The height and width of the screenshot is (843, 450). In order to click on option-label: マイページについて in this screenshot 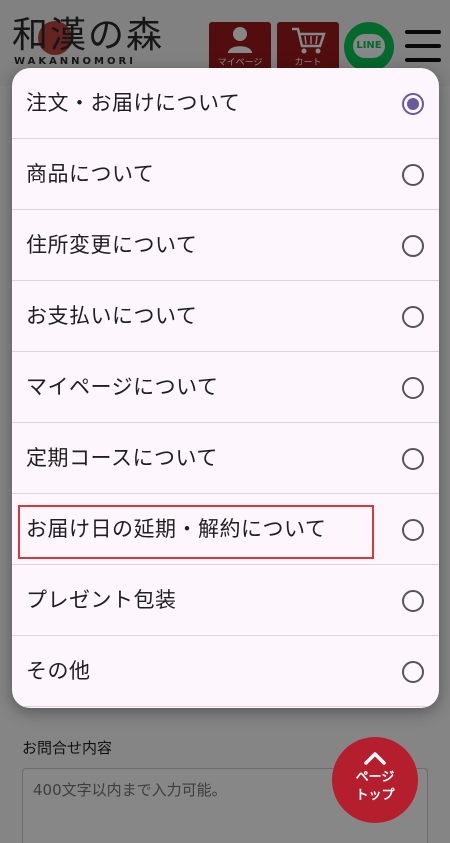, I will do `click(122, 387)`.